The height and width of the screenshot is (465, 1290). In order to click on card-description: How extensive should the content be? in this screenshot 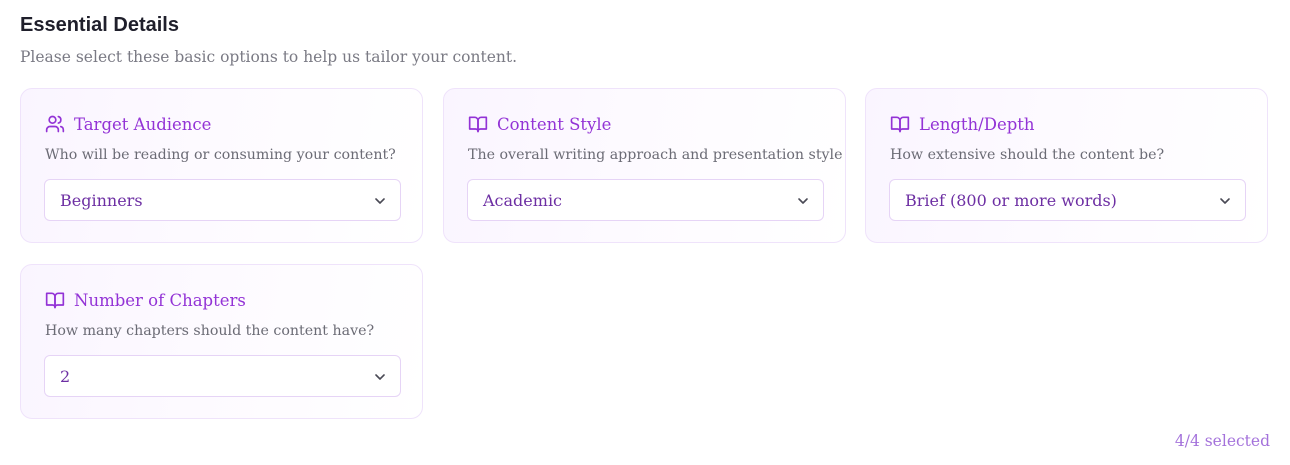, I will do `click(1027, 155)`.